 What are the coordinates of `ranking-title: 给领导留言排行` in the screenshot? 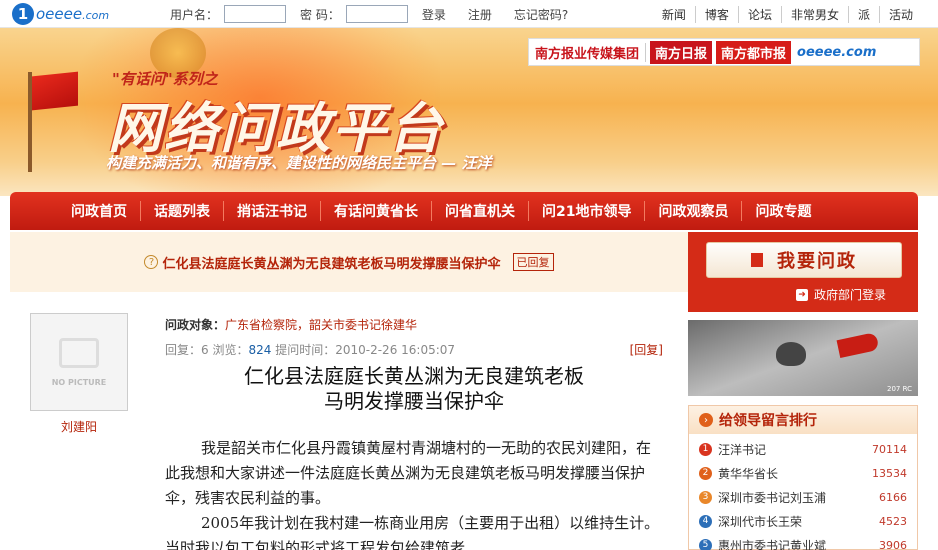 It's located at (768, 421).